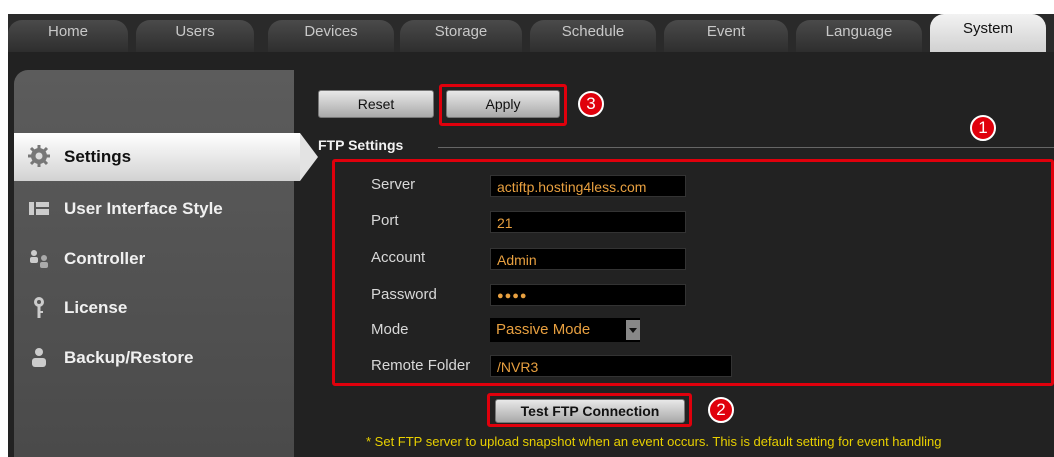 The image size is (1054, 457). Describe the element at coordinates (98, 156) in the screenshot. I see `sidebar-item-label: Settings` at that location.